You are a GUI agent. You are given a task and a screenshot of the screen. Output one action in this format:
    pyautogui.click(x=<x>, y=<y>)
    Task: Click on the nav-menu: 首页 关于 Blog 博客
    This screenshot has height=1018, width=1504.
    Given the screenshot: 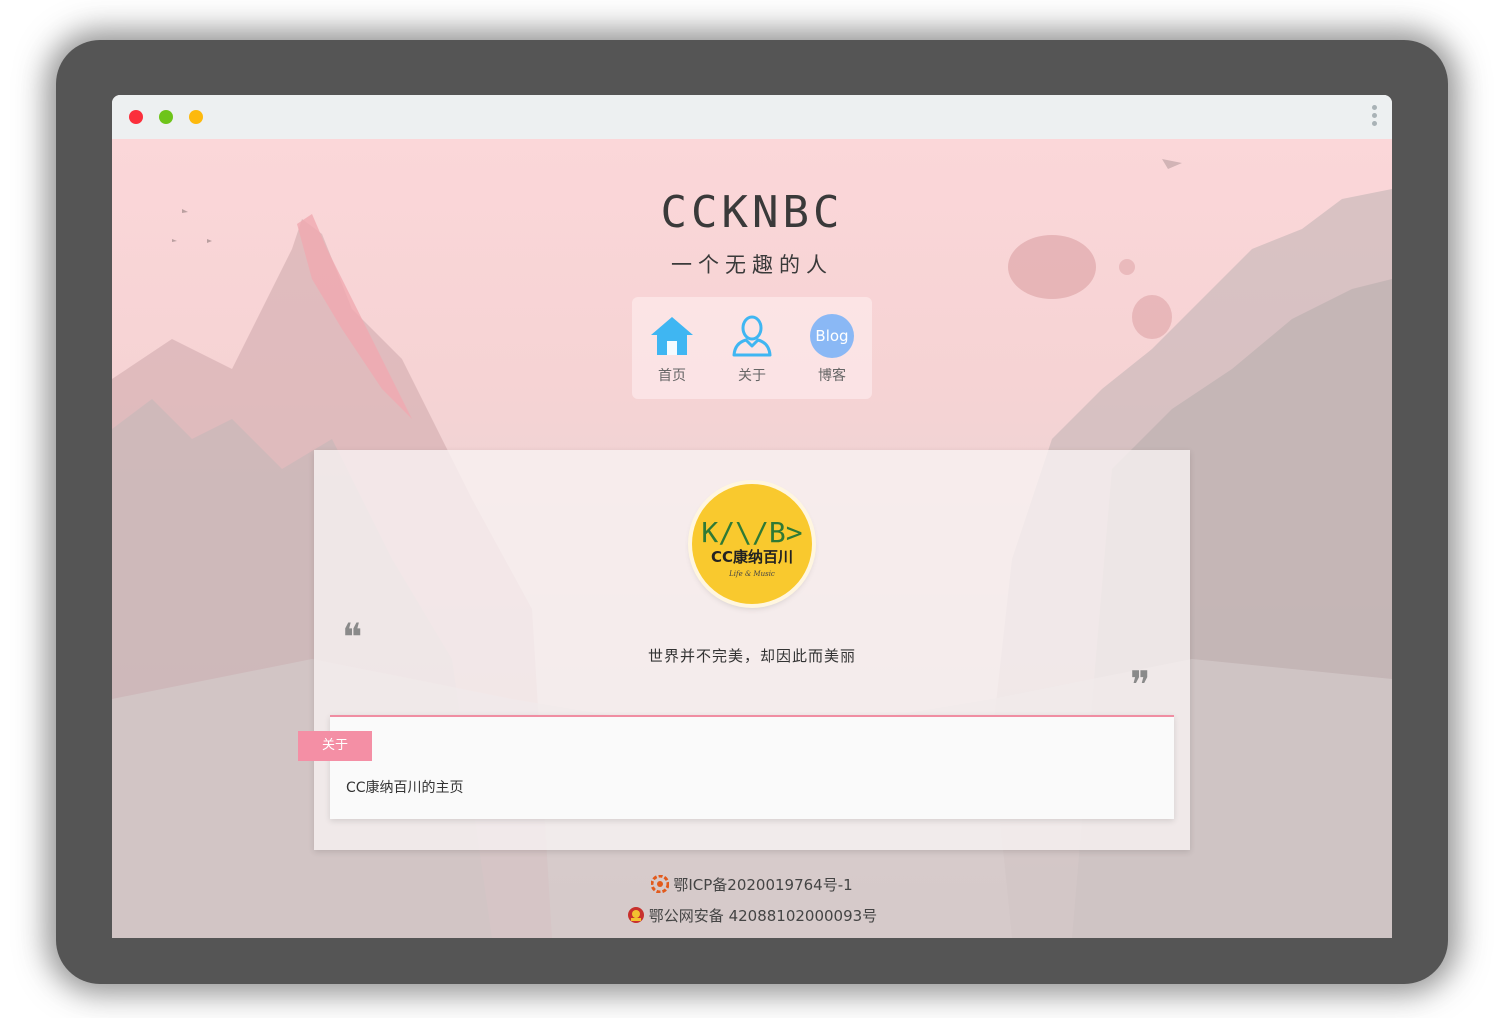 What is the action you would take?
    pyautogui.click(x=752, y=348)
    